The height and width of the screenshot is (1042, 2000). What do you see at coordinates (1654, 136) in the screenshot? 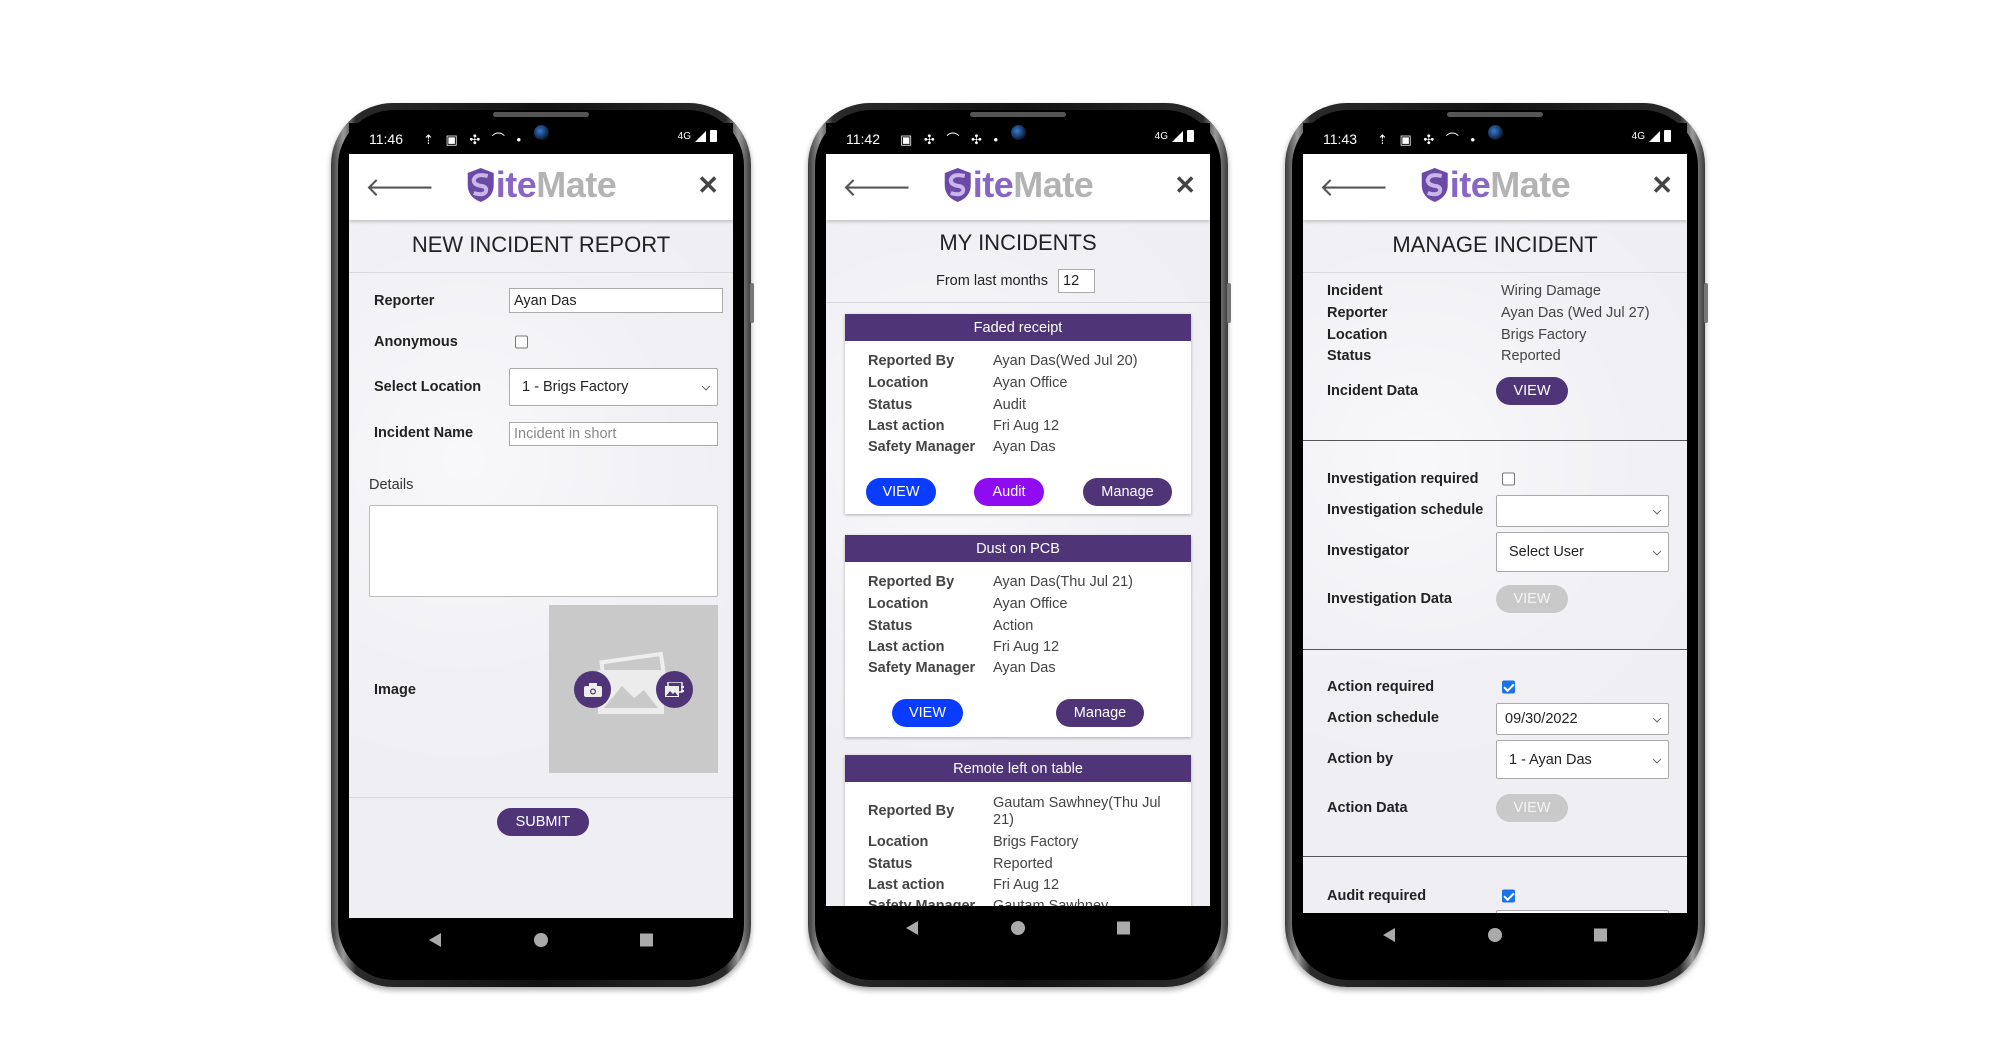
I see `signal-icon` at bounding box center [1654, 136].